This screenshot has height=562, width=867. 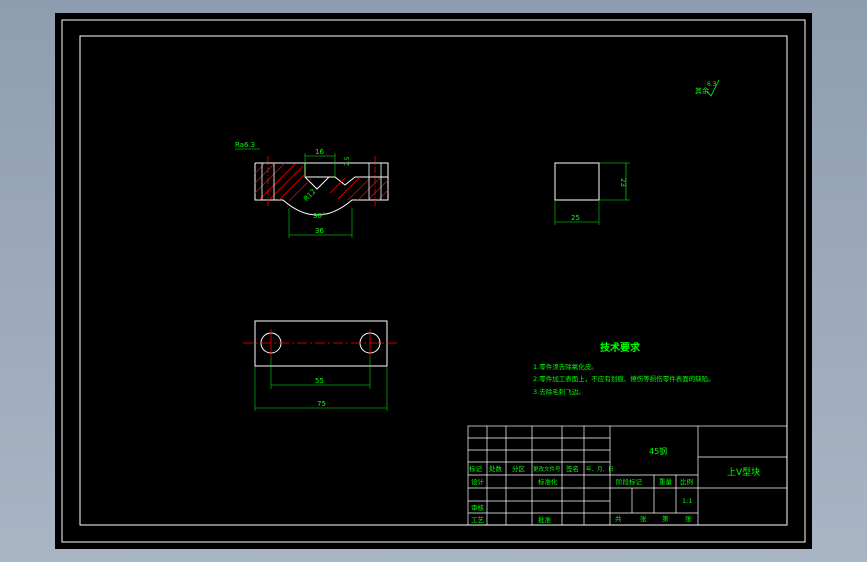 What do you see at coordinates (575, 218) in the screenshot?
I see `dim-25: 25` at bounding box center [575, 218].